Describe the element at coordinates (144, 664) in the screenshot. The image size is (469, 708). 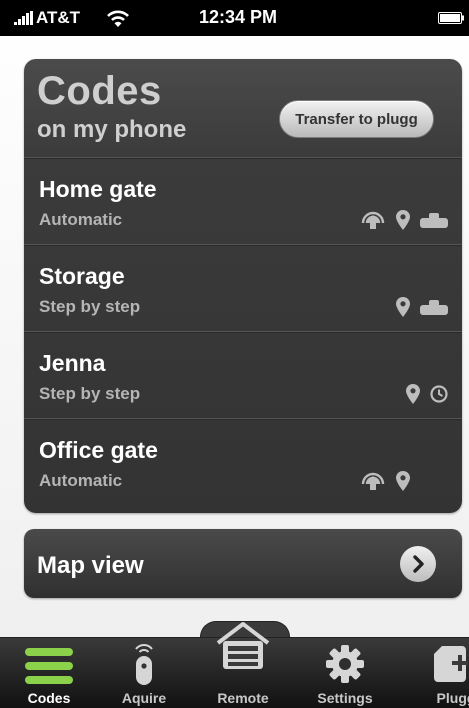
I see `remote-fob-icon` at that location.